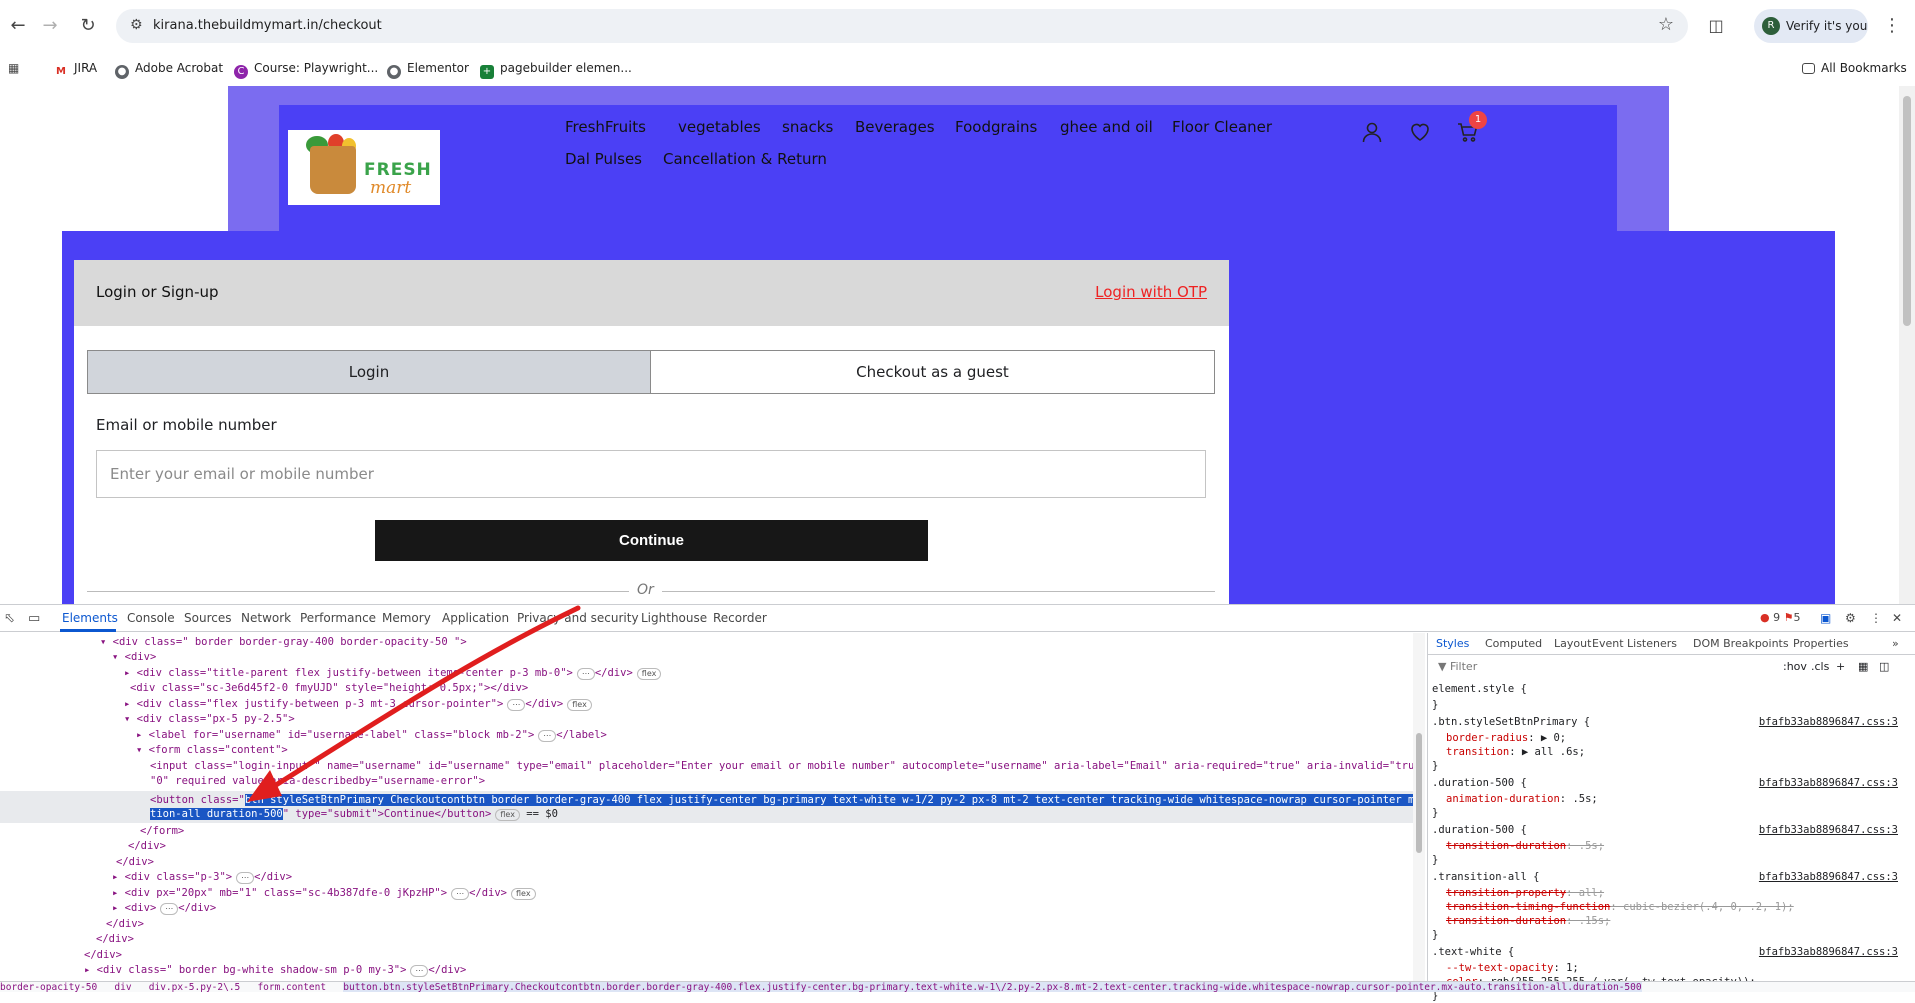  Describe the element at coordinates (740, 618) in the screenshot. I see `tab-recorder: Recorder` at that location.